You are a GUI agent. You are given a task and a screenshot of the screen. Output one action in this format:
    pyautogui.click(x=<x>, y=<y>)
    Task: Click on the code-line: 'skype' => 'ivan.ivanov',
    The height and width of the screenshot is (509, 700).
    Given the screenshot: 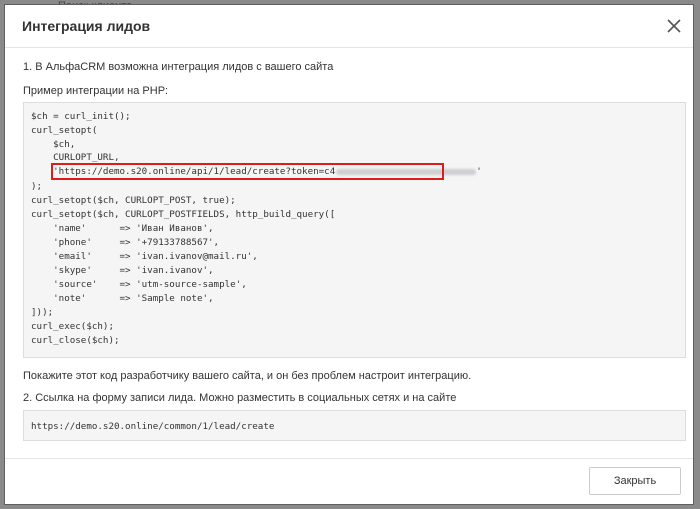 What is the action you would take?
    pyautogui.click(x=122, y=270)
    